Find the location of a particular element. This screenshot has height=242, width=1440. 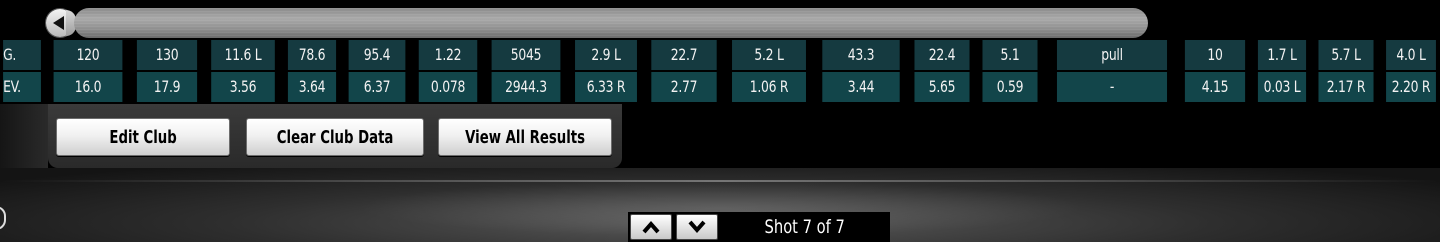

table-cell: 16.0 is located at coordinates (88, 87).